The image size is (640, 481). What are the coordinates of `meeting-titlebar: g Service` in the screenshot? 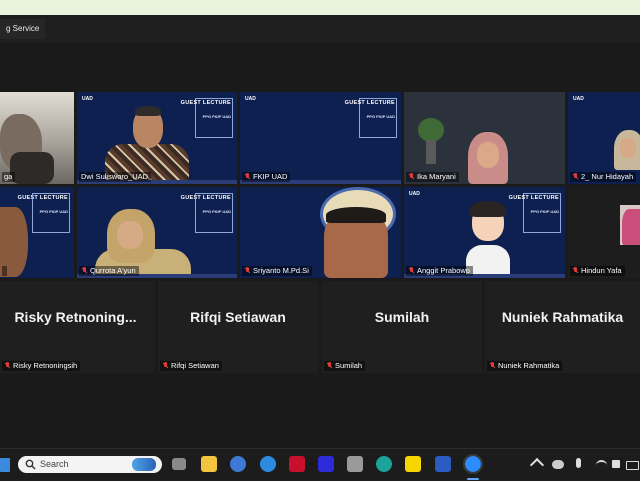 It's located at (320, 29).